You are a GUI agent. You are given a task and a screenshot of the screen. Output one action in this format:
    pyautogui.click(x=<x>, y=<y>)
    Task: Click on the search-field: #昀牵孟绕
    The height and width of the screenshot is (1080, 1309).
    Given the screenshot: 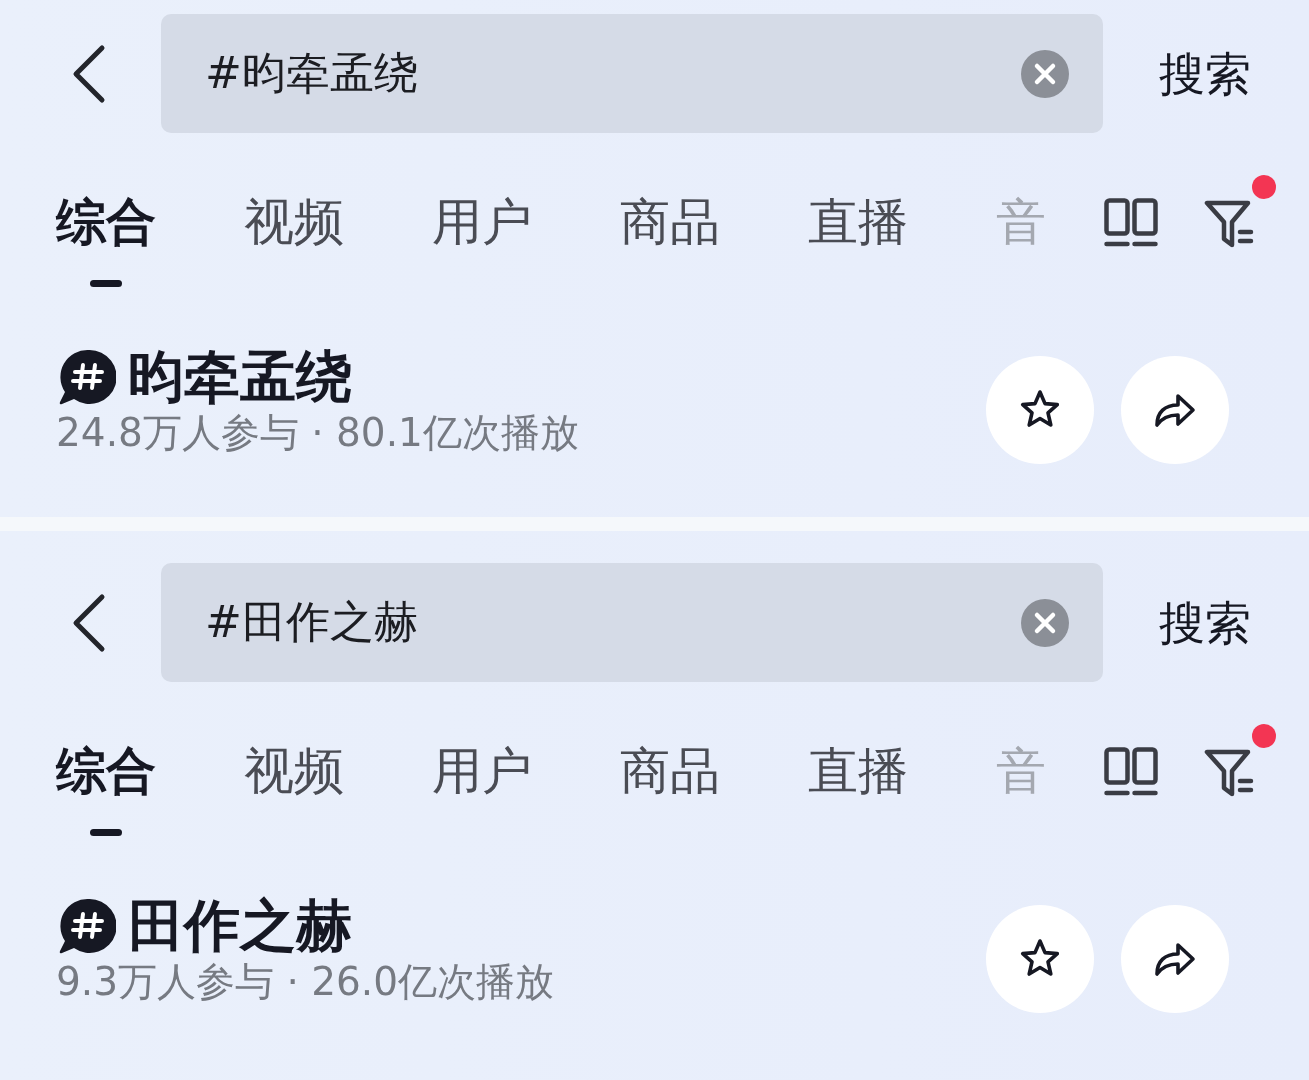 What is the action you would take?
    pyautogui.click(x=632, y=73)
    